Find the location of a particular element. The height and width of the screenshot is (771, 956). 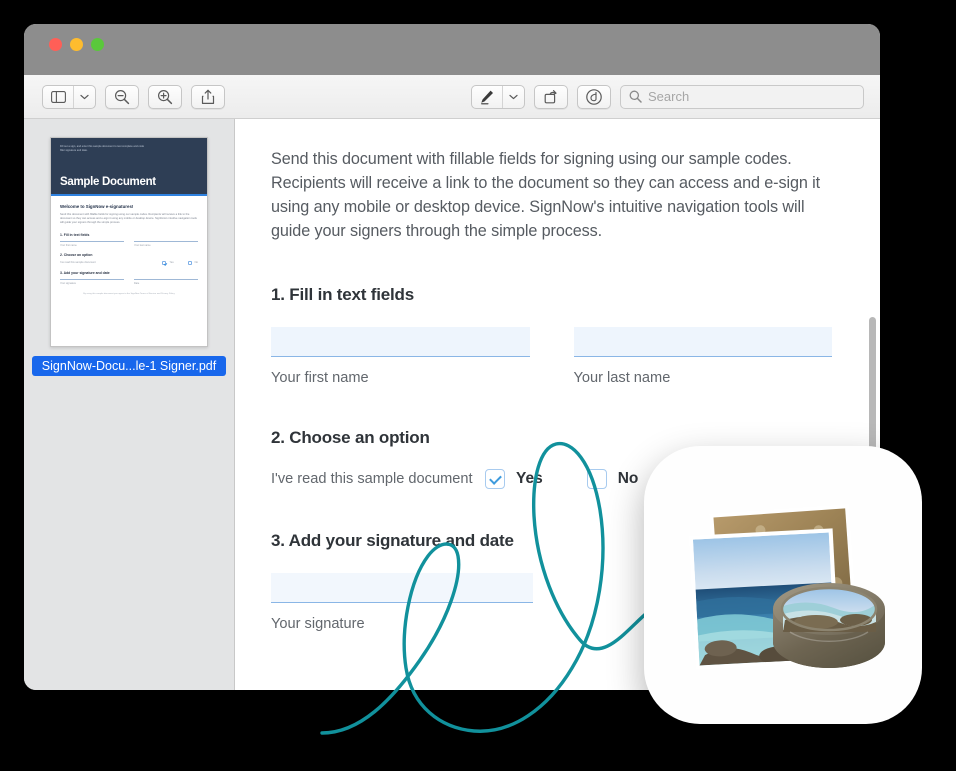

preview-app-icon-art is located at coordinates (786, 587).